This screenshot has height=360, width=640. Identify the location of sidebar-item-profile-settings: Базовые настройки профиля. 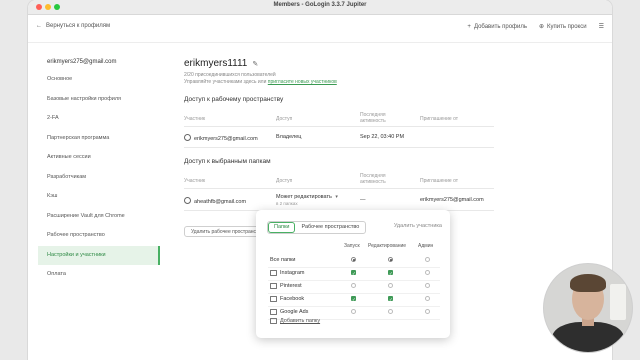
(99, 100).